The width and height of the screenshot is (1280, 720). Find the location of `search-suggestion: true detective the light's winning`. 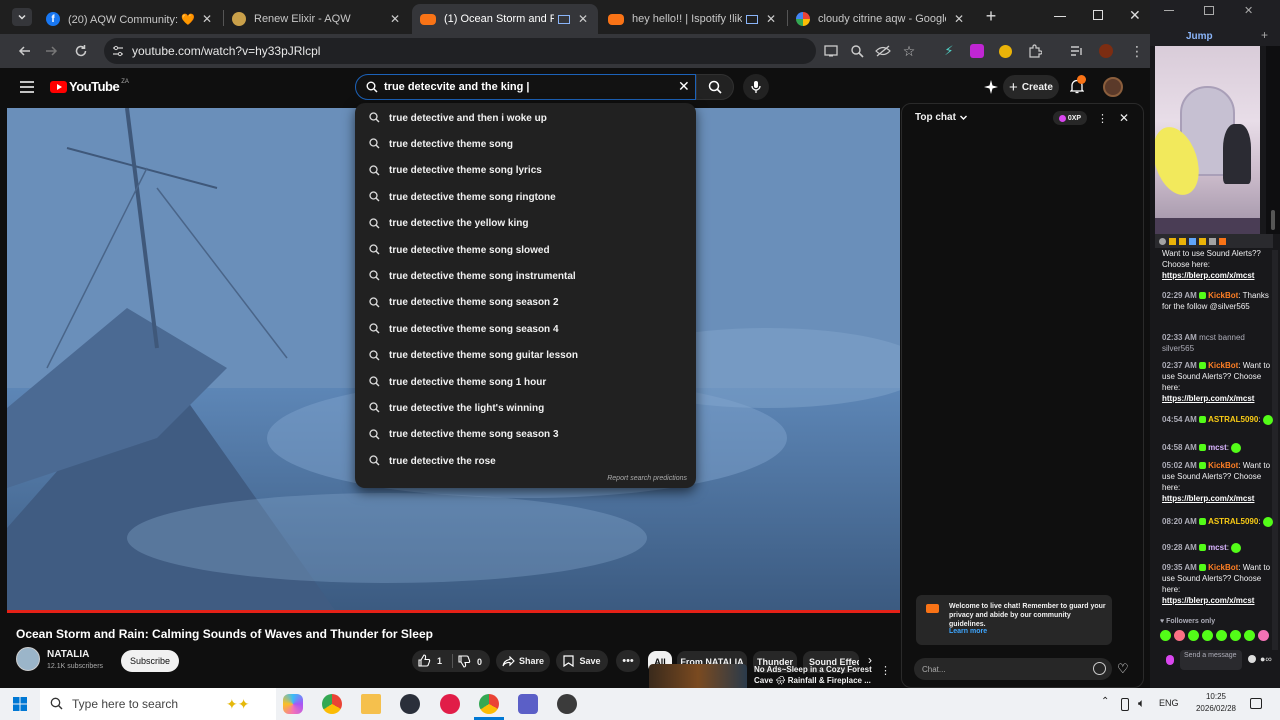

search-suggestion: true detective the light's winning is located at coordinates (525, 408).